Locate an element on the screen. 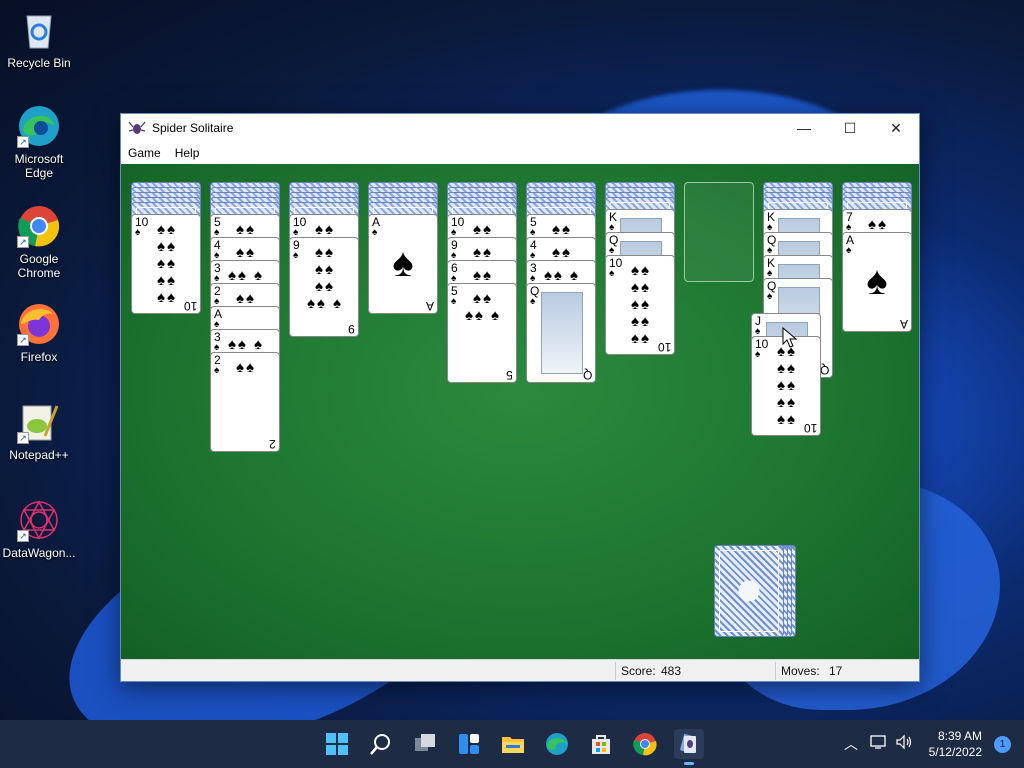  task-view-icon is located at coordinates (425, 744).